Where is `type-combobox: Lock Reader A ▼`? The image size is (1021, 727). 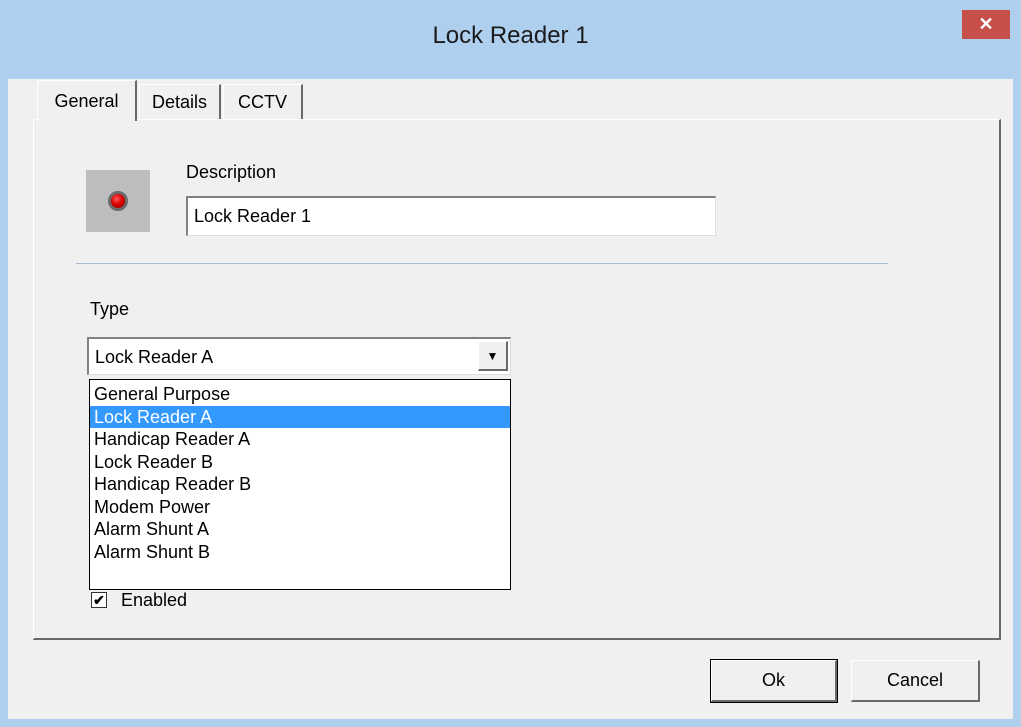
type-combobox: Lock Reader A ▼ is located at coordinates (299, 356).